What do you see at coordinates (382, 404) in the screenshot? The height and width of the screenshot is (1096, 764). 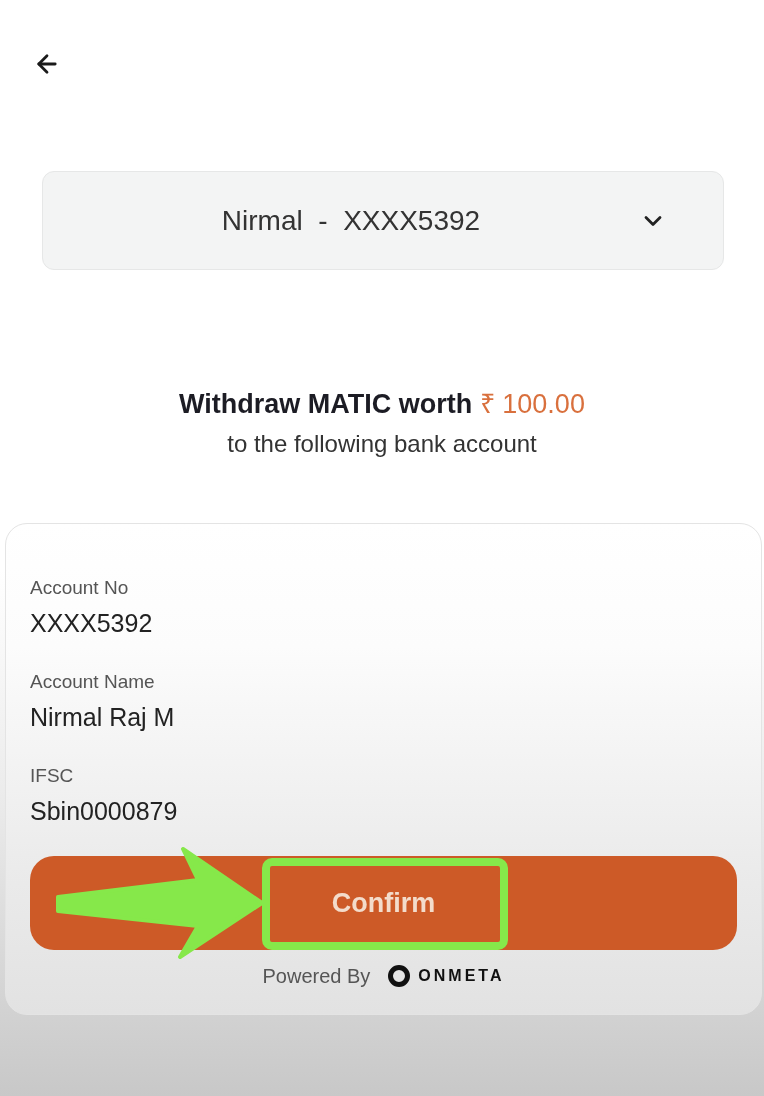 I see `withdraw-title: Withdraw MATIC worth ₹ 100.00` at bounding box center [382, 404].